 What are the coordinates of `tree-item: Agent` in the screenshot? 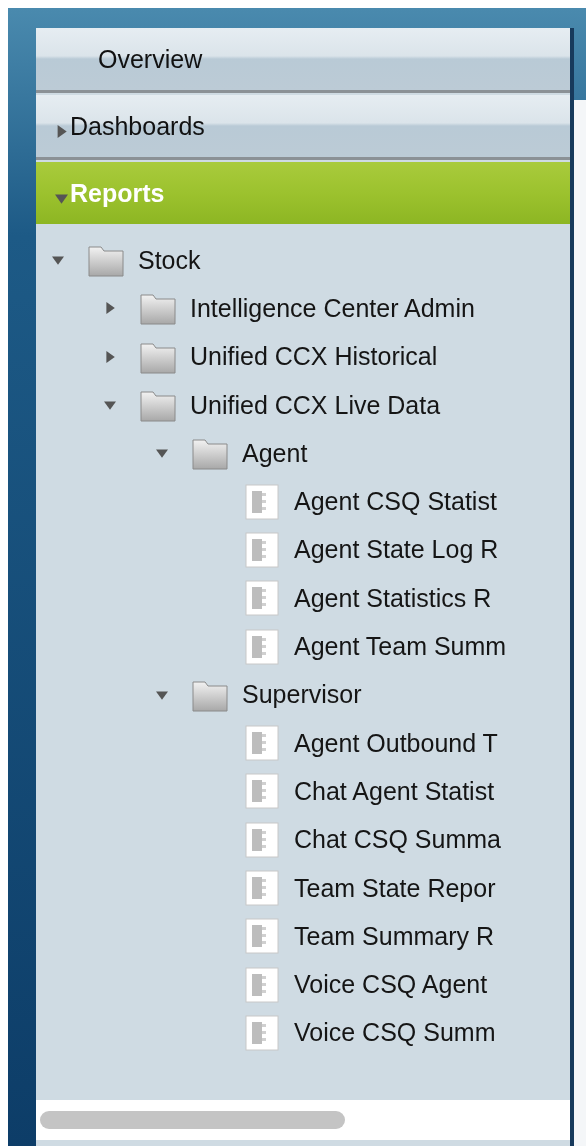 It's located at (268, 453).